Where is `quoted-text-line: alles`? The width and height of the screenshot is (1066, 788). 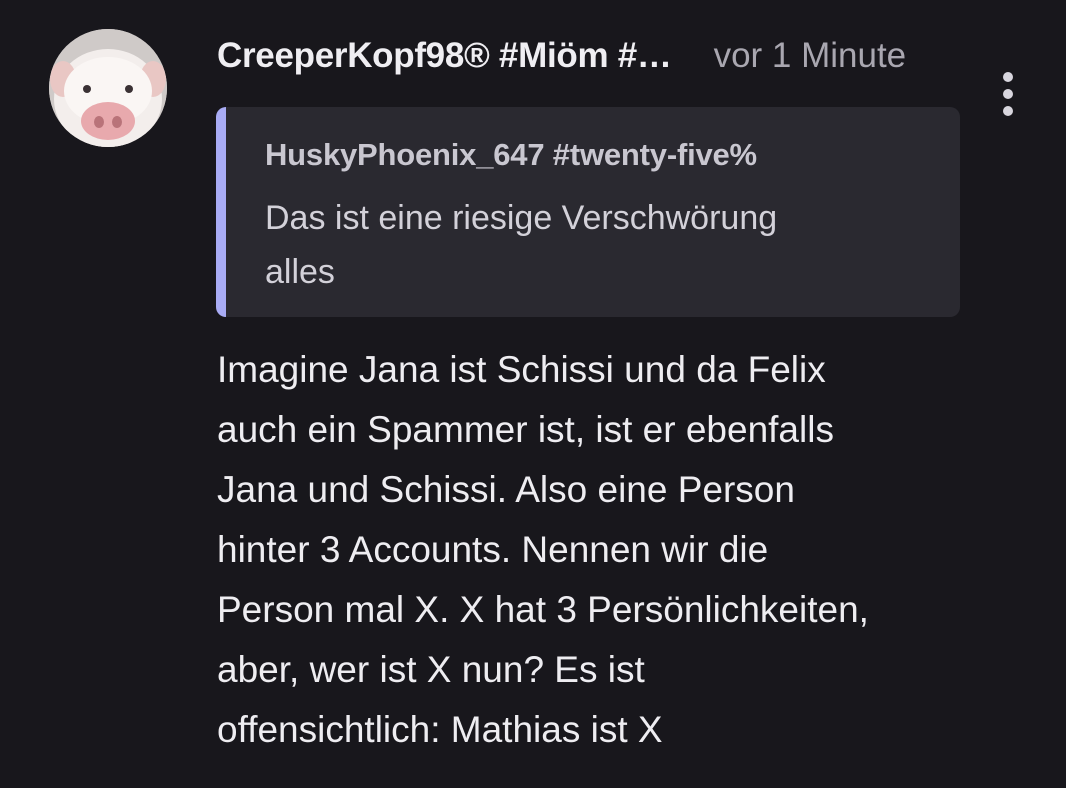 quoted-text-line: alles is located at coordinates (300, 272).